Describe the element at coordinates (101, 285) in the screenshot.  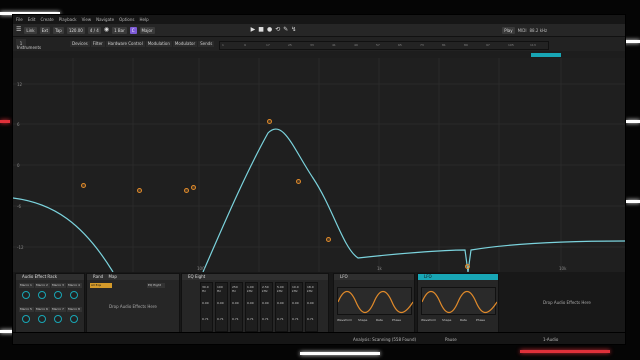
I see `chain-item: All Eqs` at that location.